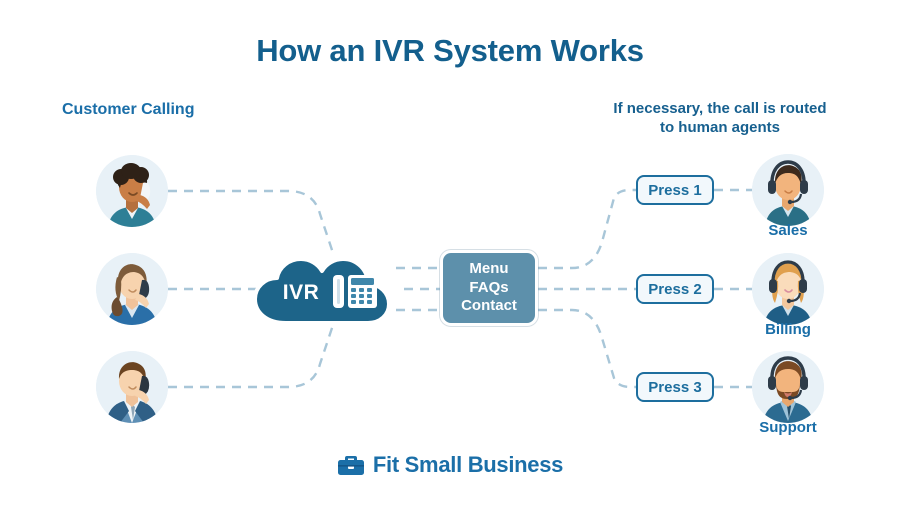  I want to click on page-title: How an IVR System Works, so click(450, 50).